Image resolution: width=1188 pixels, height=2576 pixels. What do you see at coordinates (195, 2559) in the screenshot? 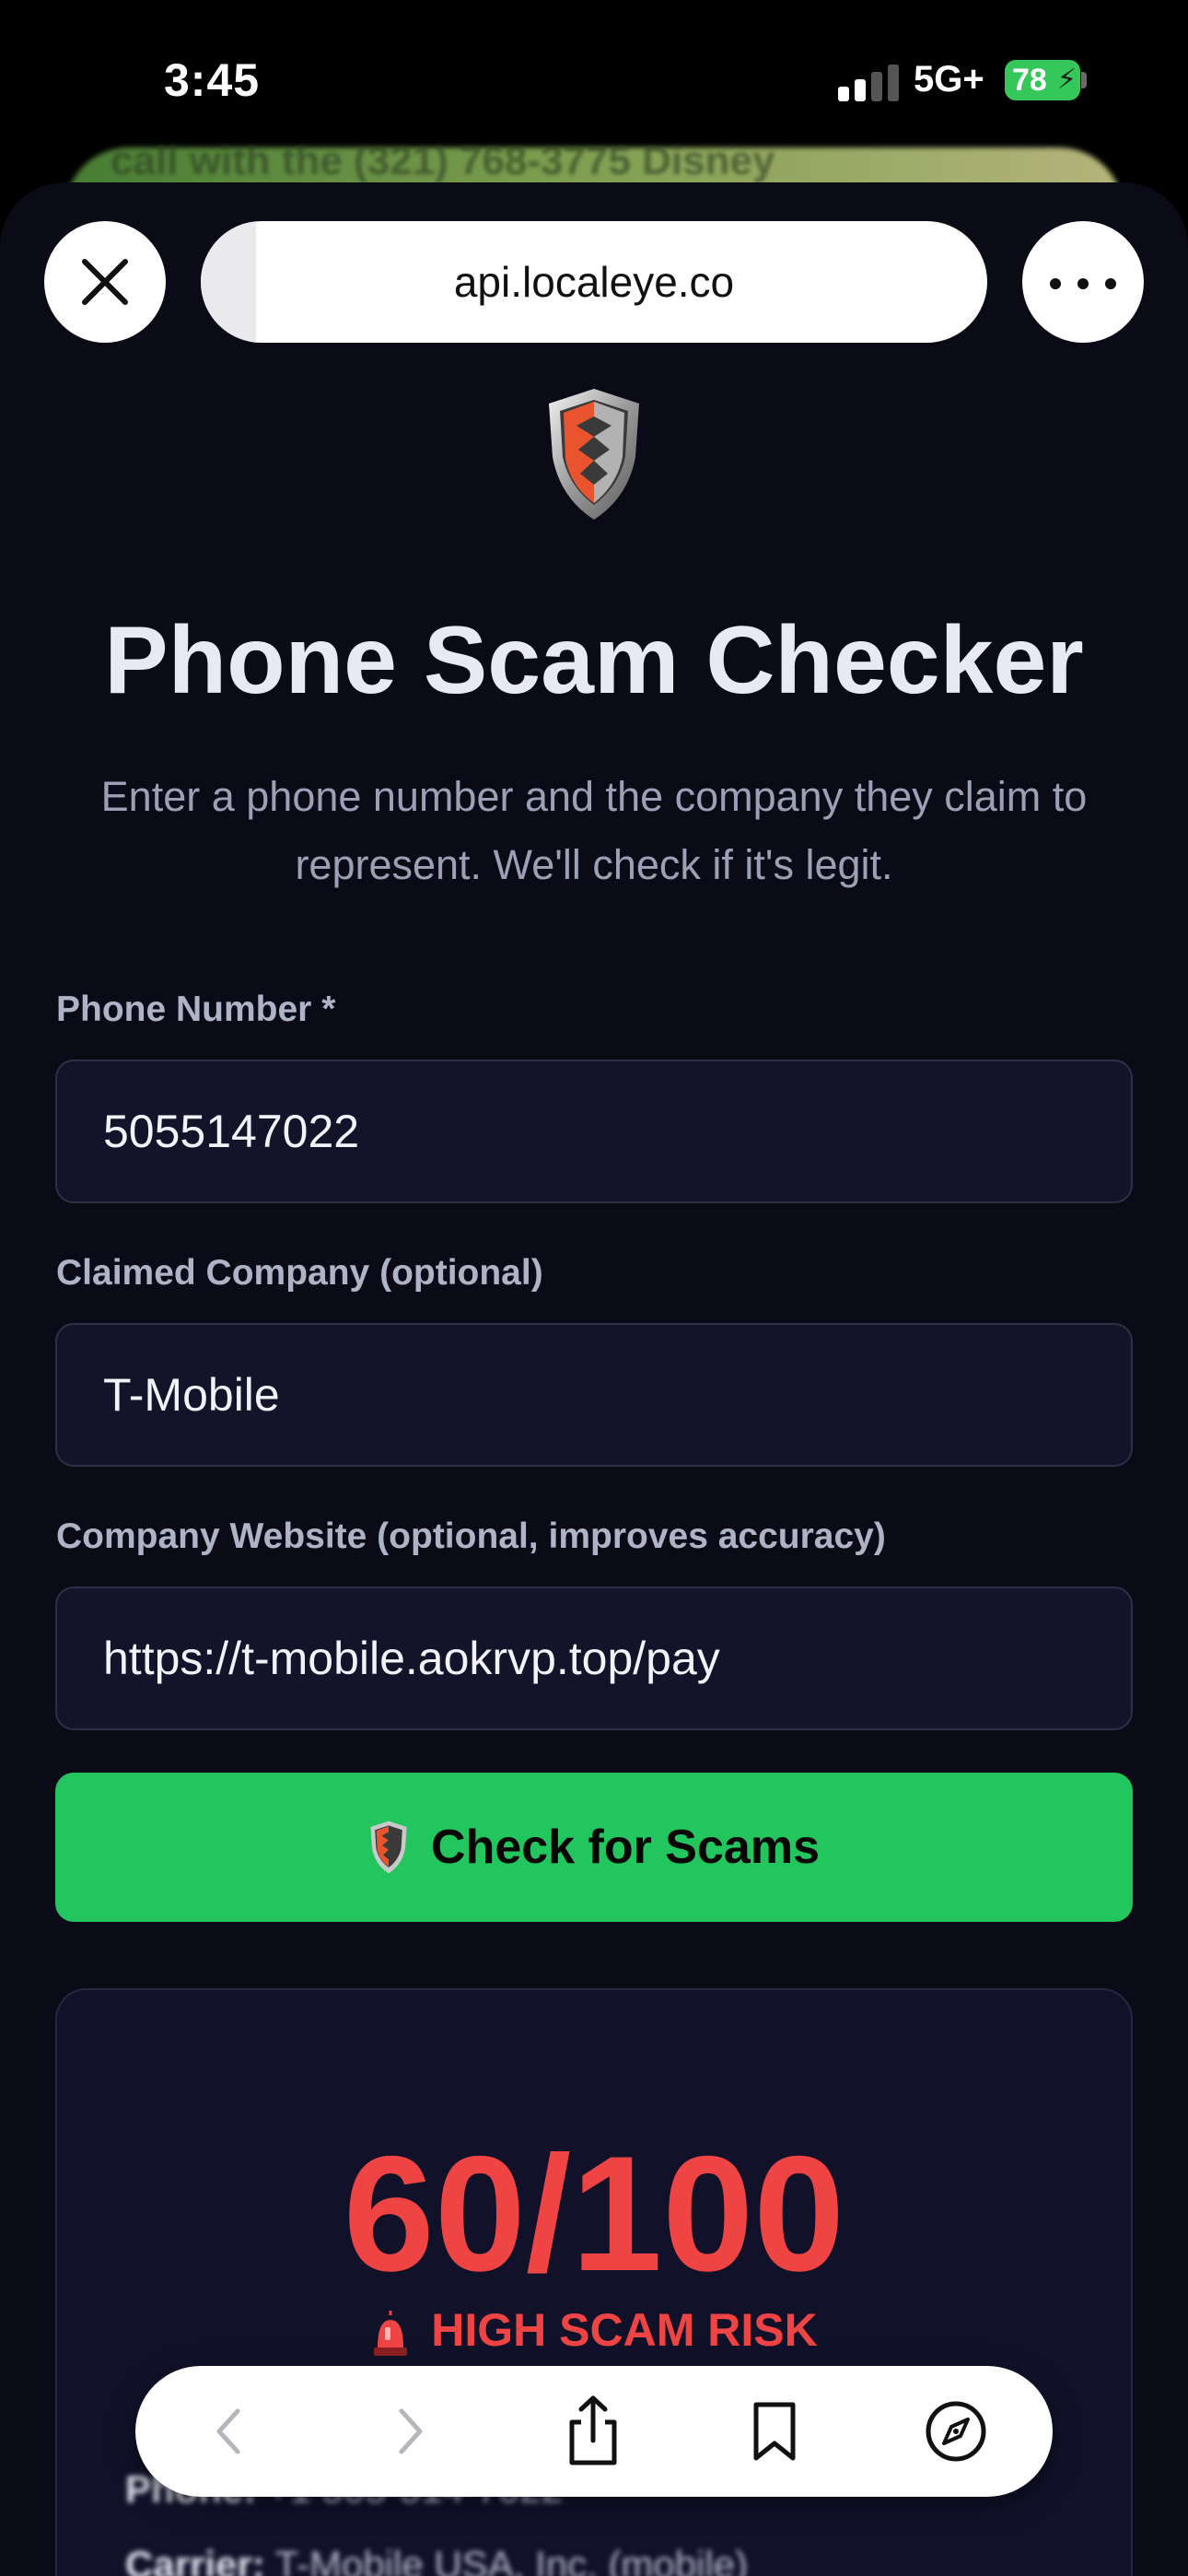
I see `detail-key: Carrier:` at bounding box center [195, 2559].